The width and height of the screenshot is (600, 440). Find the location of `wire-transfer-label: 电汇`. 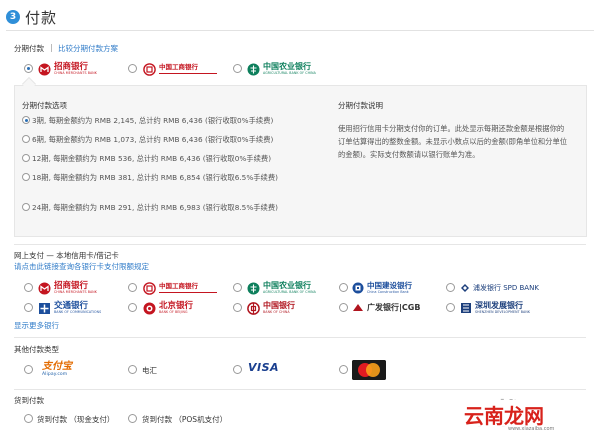

wire-transfer-label: 电汇 is located at coordinates (149, 370).